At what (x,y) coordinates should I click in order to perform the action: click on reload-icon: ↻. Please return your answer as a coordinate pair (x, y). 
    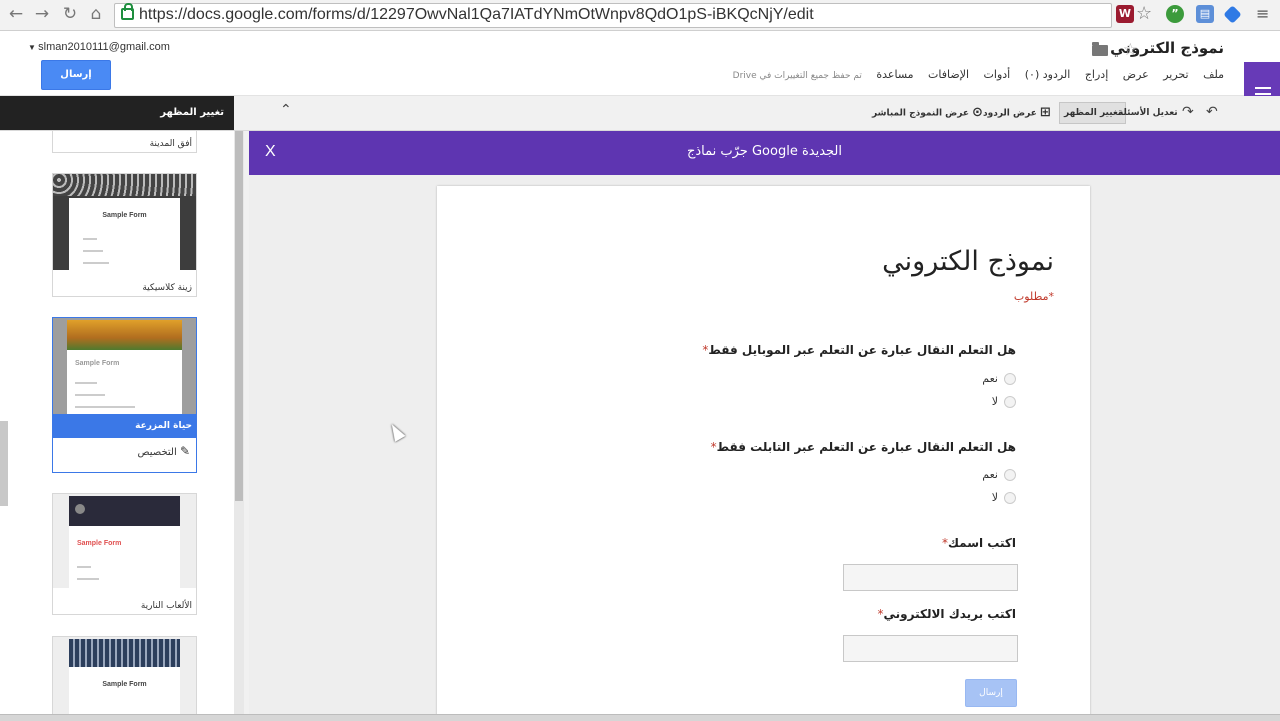
    Looking at the image, I should click on (70, 14).